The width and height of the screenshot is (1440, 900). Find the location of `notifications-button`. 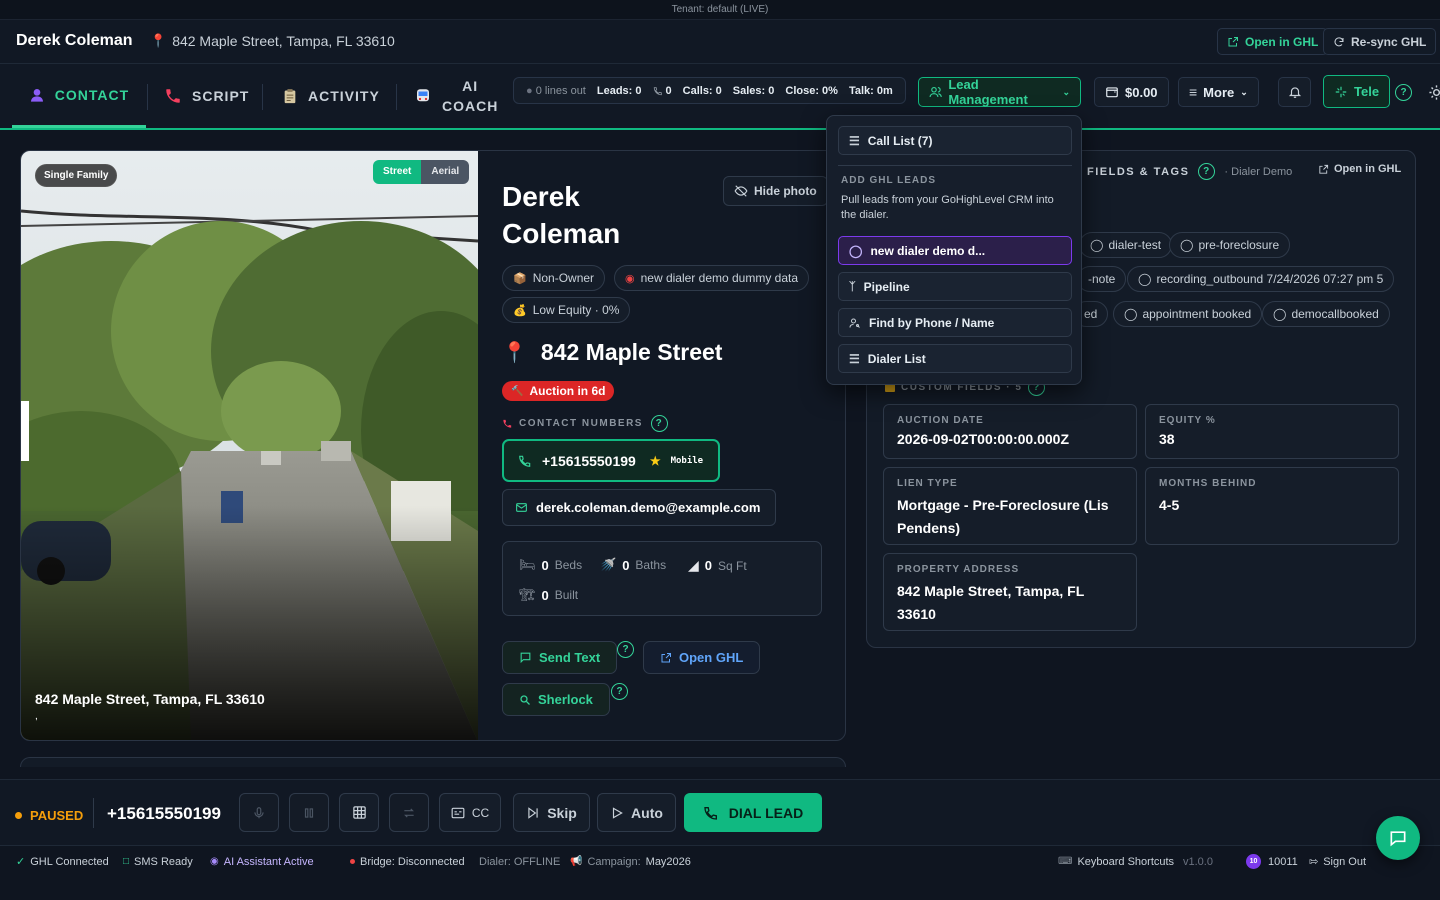

notifications-button is located at coordinates (1294, 92).